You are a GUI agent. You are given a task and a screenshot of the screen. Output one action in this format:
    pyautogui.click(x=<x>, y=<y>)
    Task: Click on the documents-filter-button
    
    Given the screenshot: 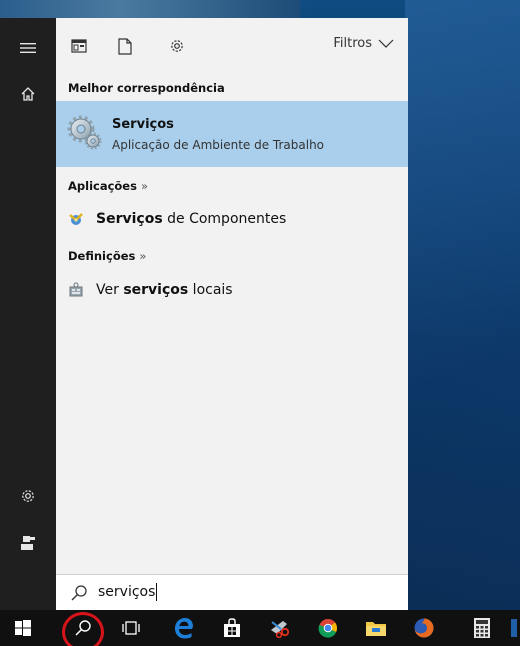 What is the action you would take?
    pyautogui.click(x=125, y=46)
    